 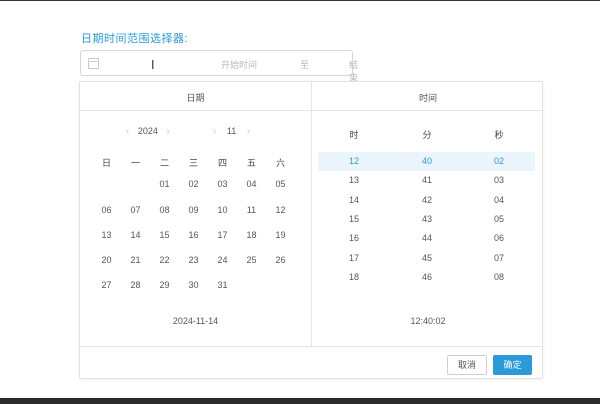 I want to click on weekday-header: 四, so click(x=222, y=163).